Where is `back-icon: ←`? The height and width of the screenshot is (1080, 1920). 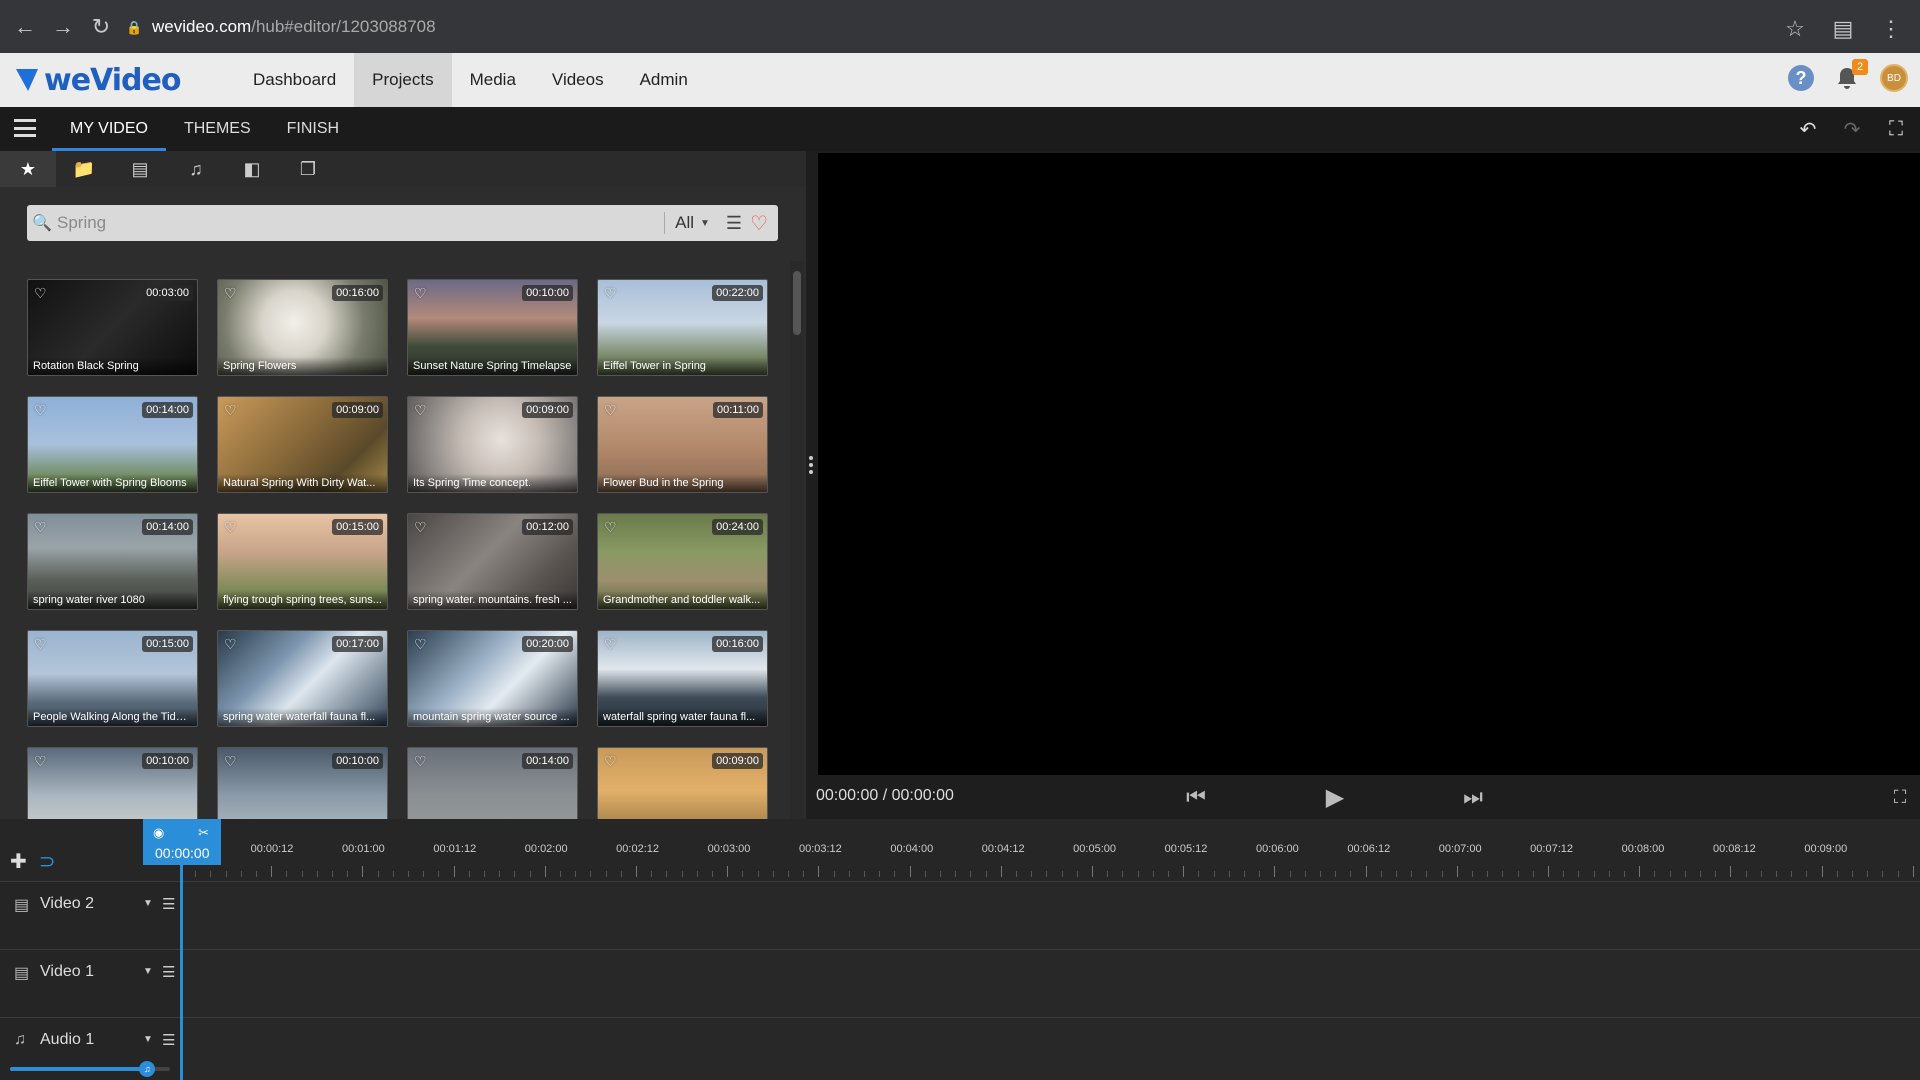
back-icon: ← is located at coordinates (25, 27).